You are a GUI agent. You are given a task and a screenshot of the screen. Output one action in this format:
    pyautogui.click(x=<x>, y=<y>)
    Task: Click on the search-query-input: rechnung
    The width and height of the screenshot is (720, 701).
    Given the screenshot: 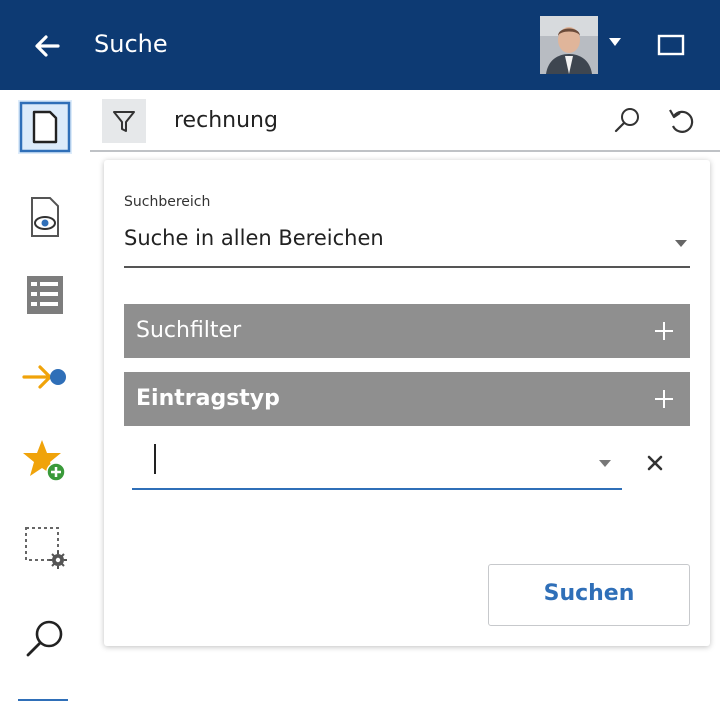 What is the action you would take?
    pyautogui.click(x=226, y=121)
    